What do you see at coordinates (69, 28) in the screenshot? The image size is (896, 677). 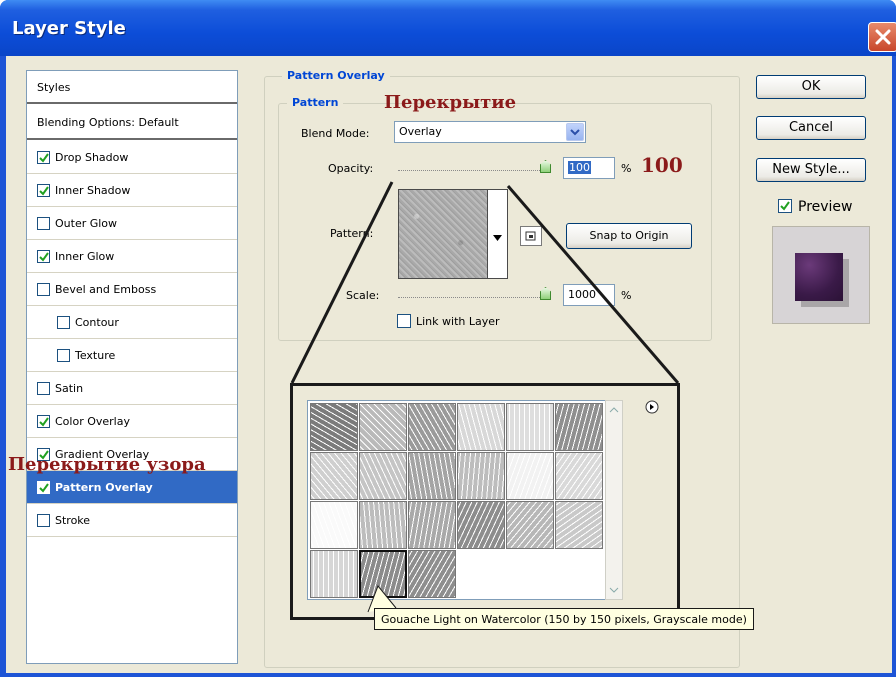 I see `window-title: Layer Style` at bounding box center [69, 28].